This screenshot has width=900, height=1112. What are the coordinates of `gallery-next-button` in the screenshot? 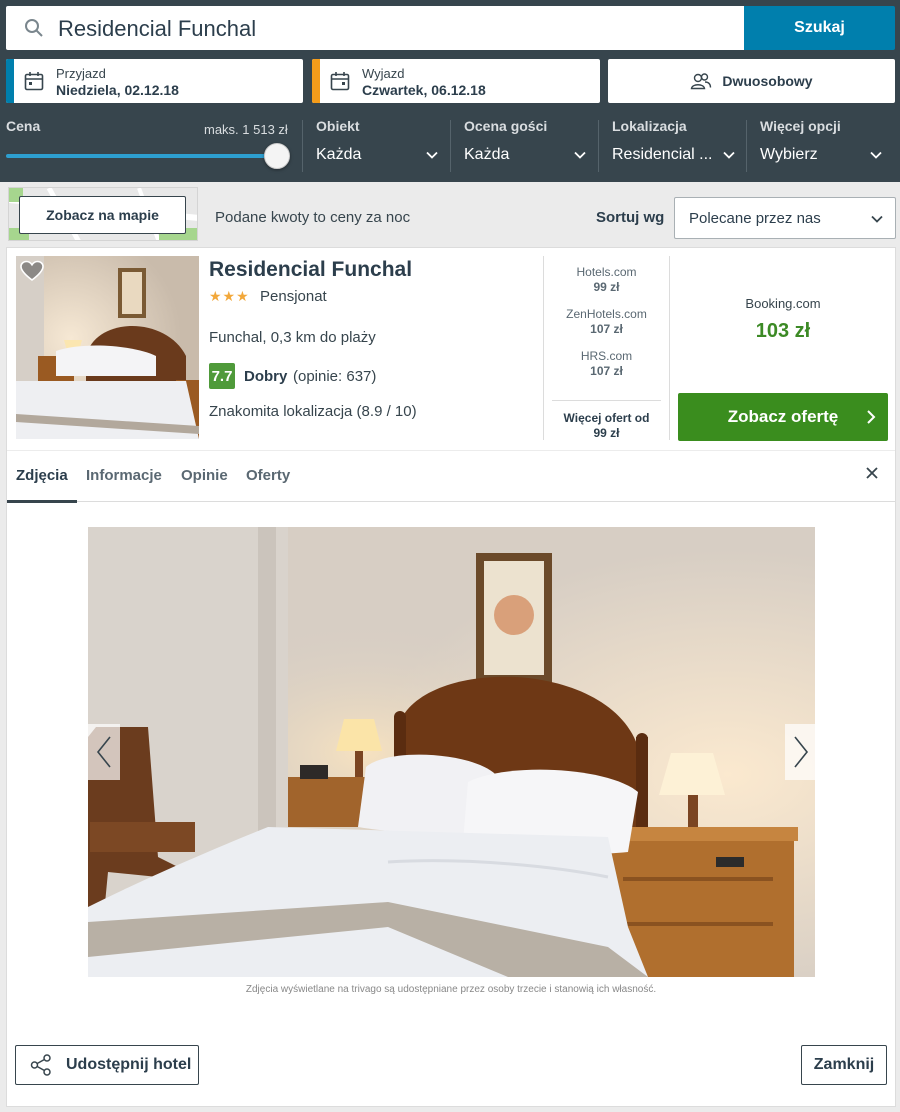 It's located at (801, 752).